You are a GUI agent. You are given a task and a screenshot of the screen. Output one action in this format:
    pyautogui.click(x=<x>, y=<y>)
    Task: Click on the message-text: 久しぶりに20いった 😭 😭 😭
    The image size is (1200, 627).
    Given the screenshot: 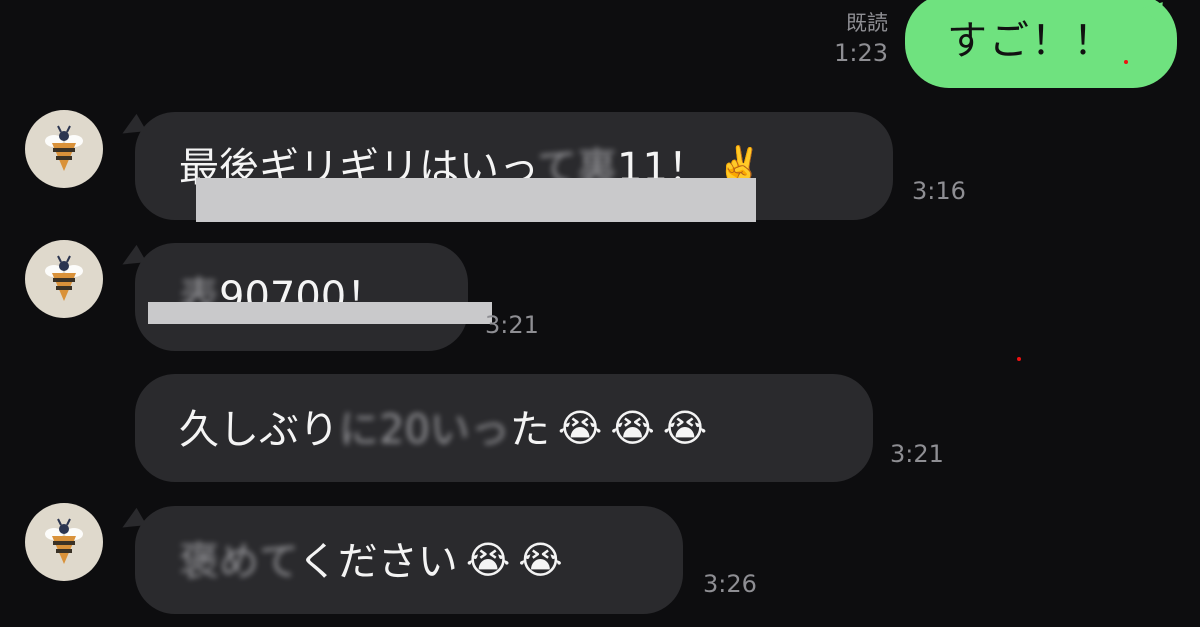 What is the action you would take?
    pyautogui.click(x=443, y=429)
    